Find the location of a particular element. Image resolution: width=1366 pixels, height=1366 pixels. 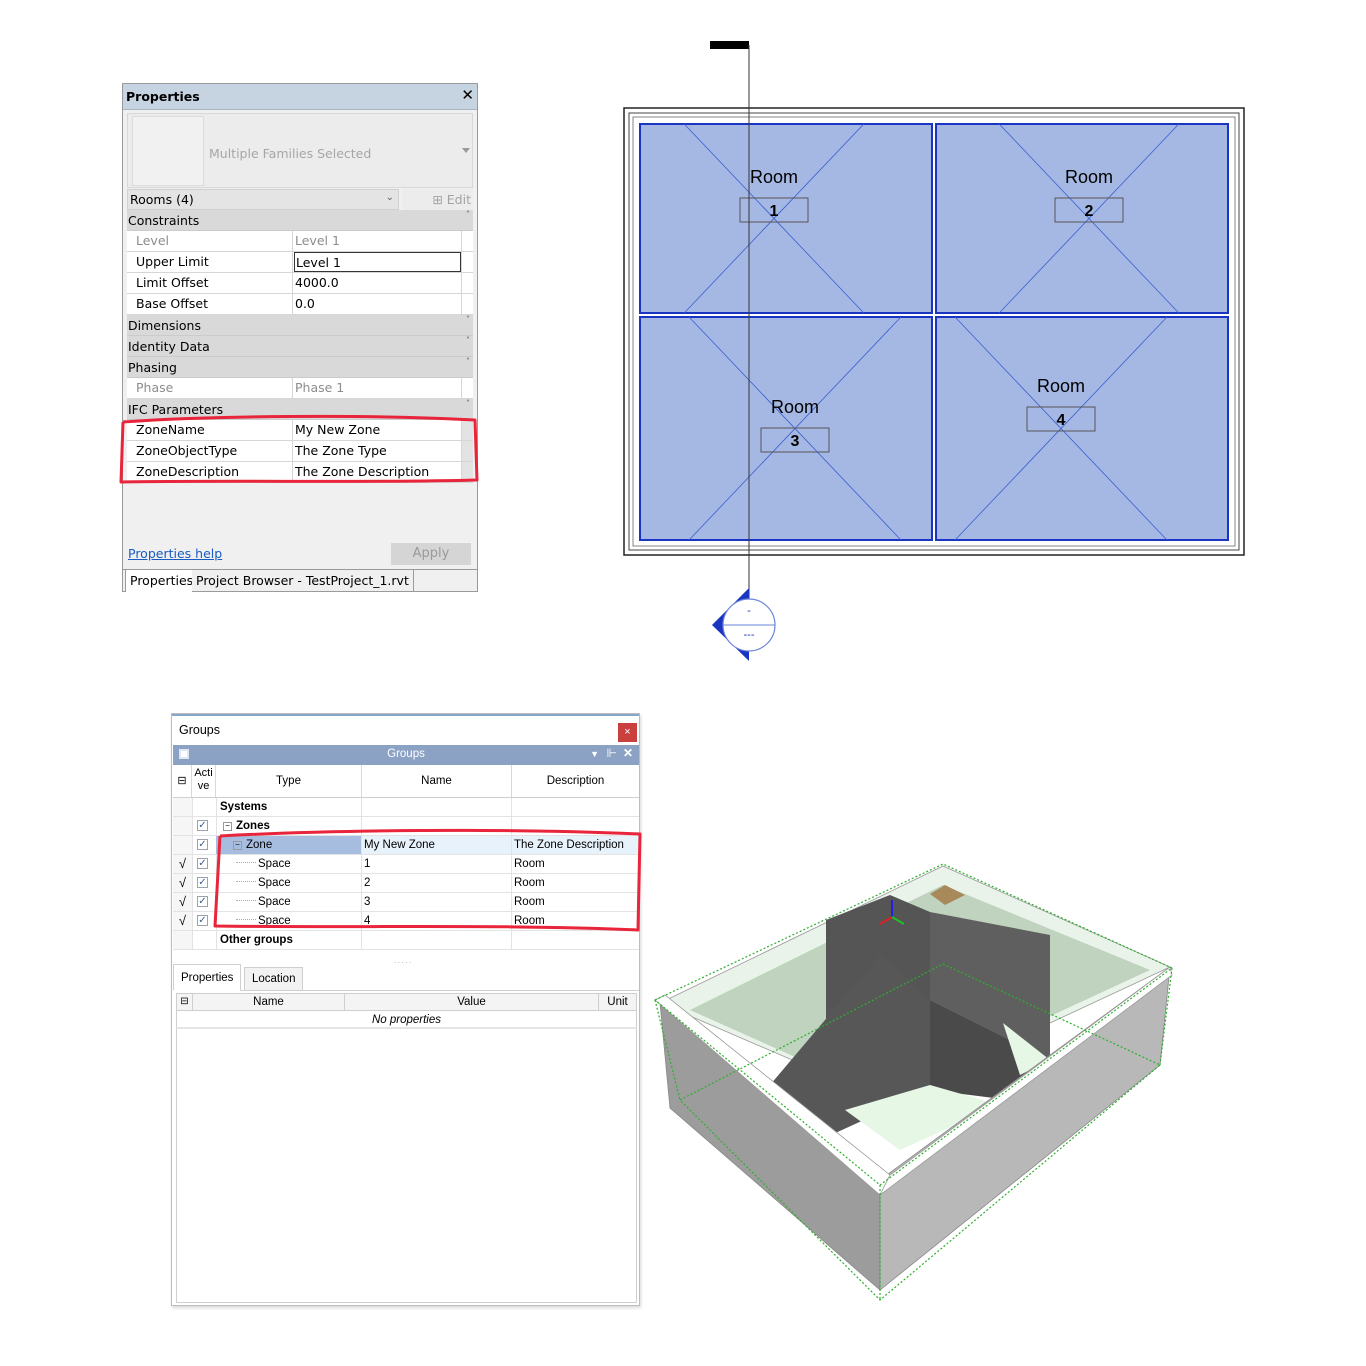

row-name-cell: My New Zone is located at coordinates (437, 845).